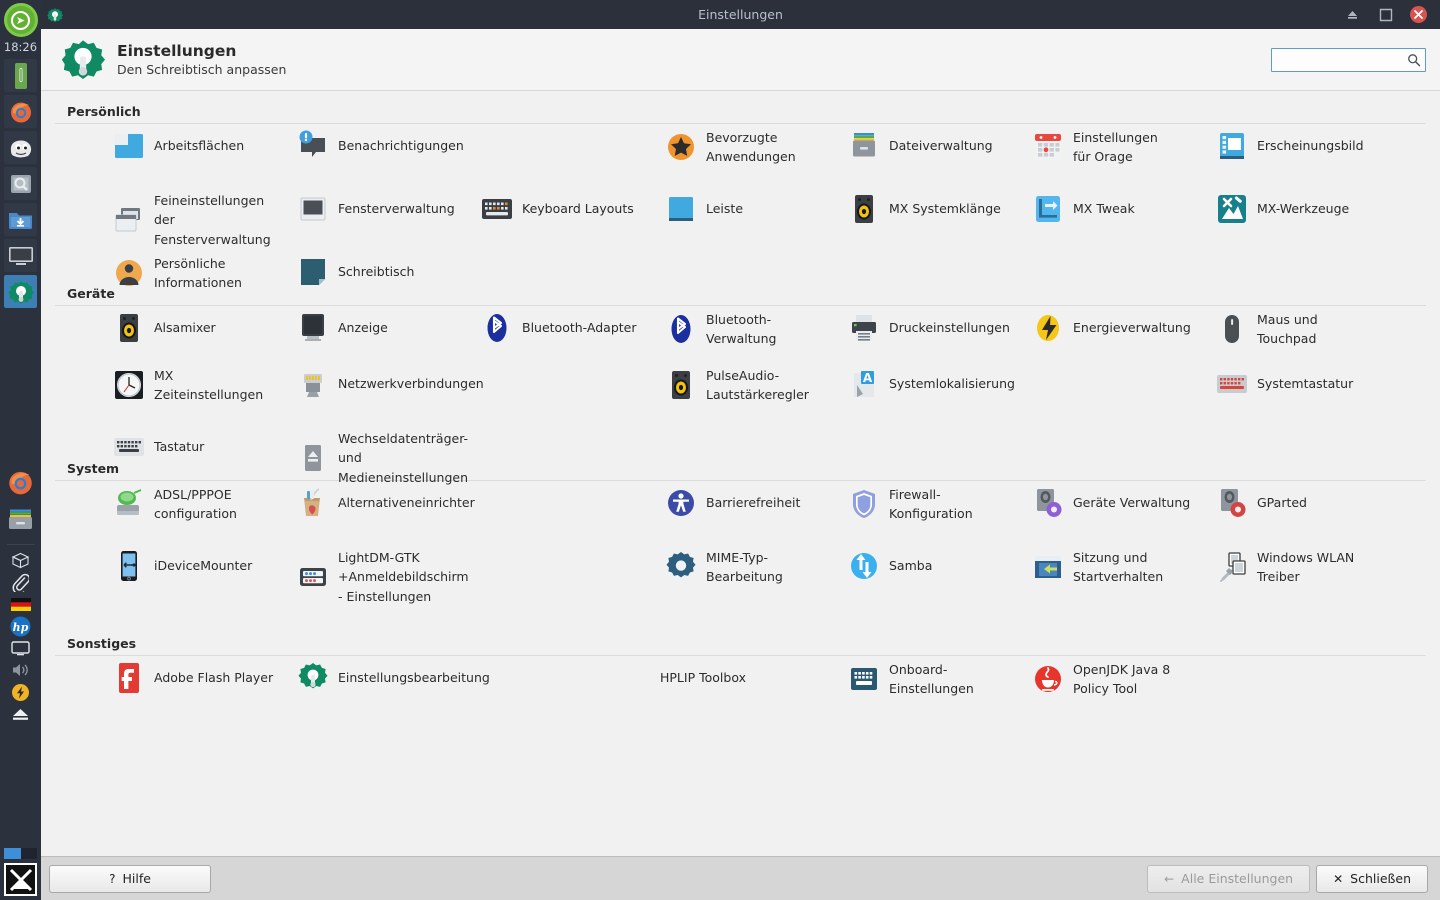  I want to click on dock-item-firefox, so click(20, 111).